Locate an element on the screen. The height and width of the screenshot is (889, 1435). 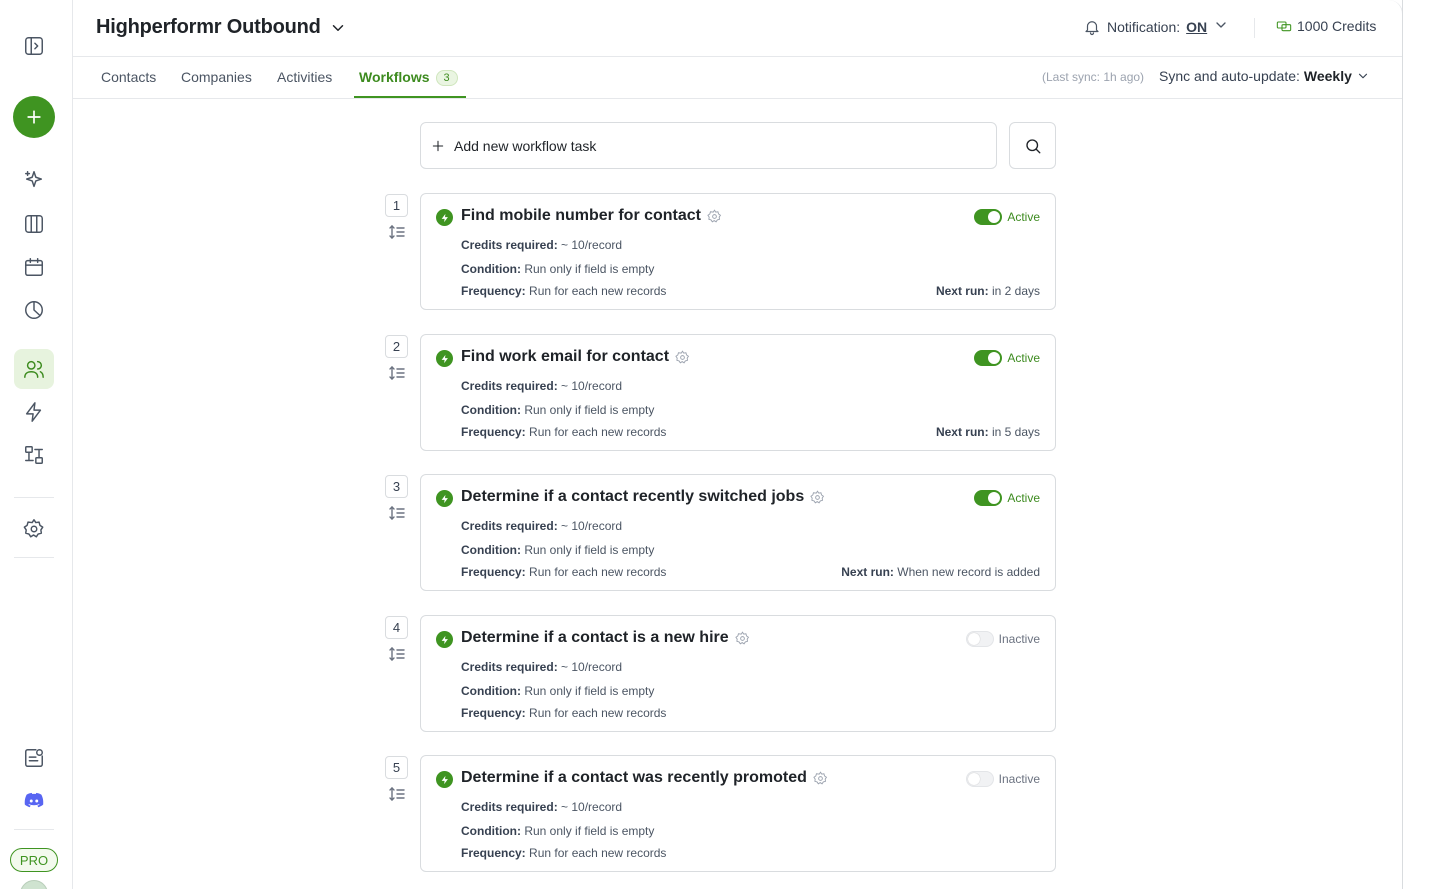
search-button is located at coordinates (1032, 145).